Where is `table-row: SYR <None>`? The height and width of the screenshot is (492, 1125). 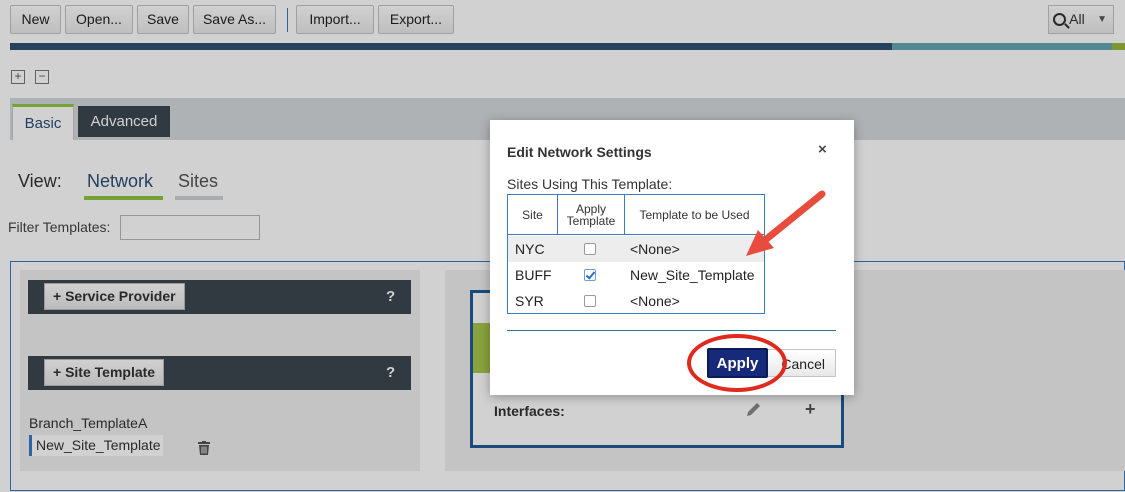 table-row: SYR <None> is located at coordinates (636, 301).